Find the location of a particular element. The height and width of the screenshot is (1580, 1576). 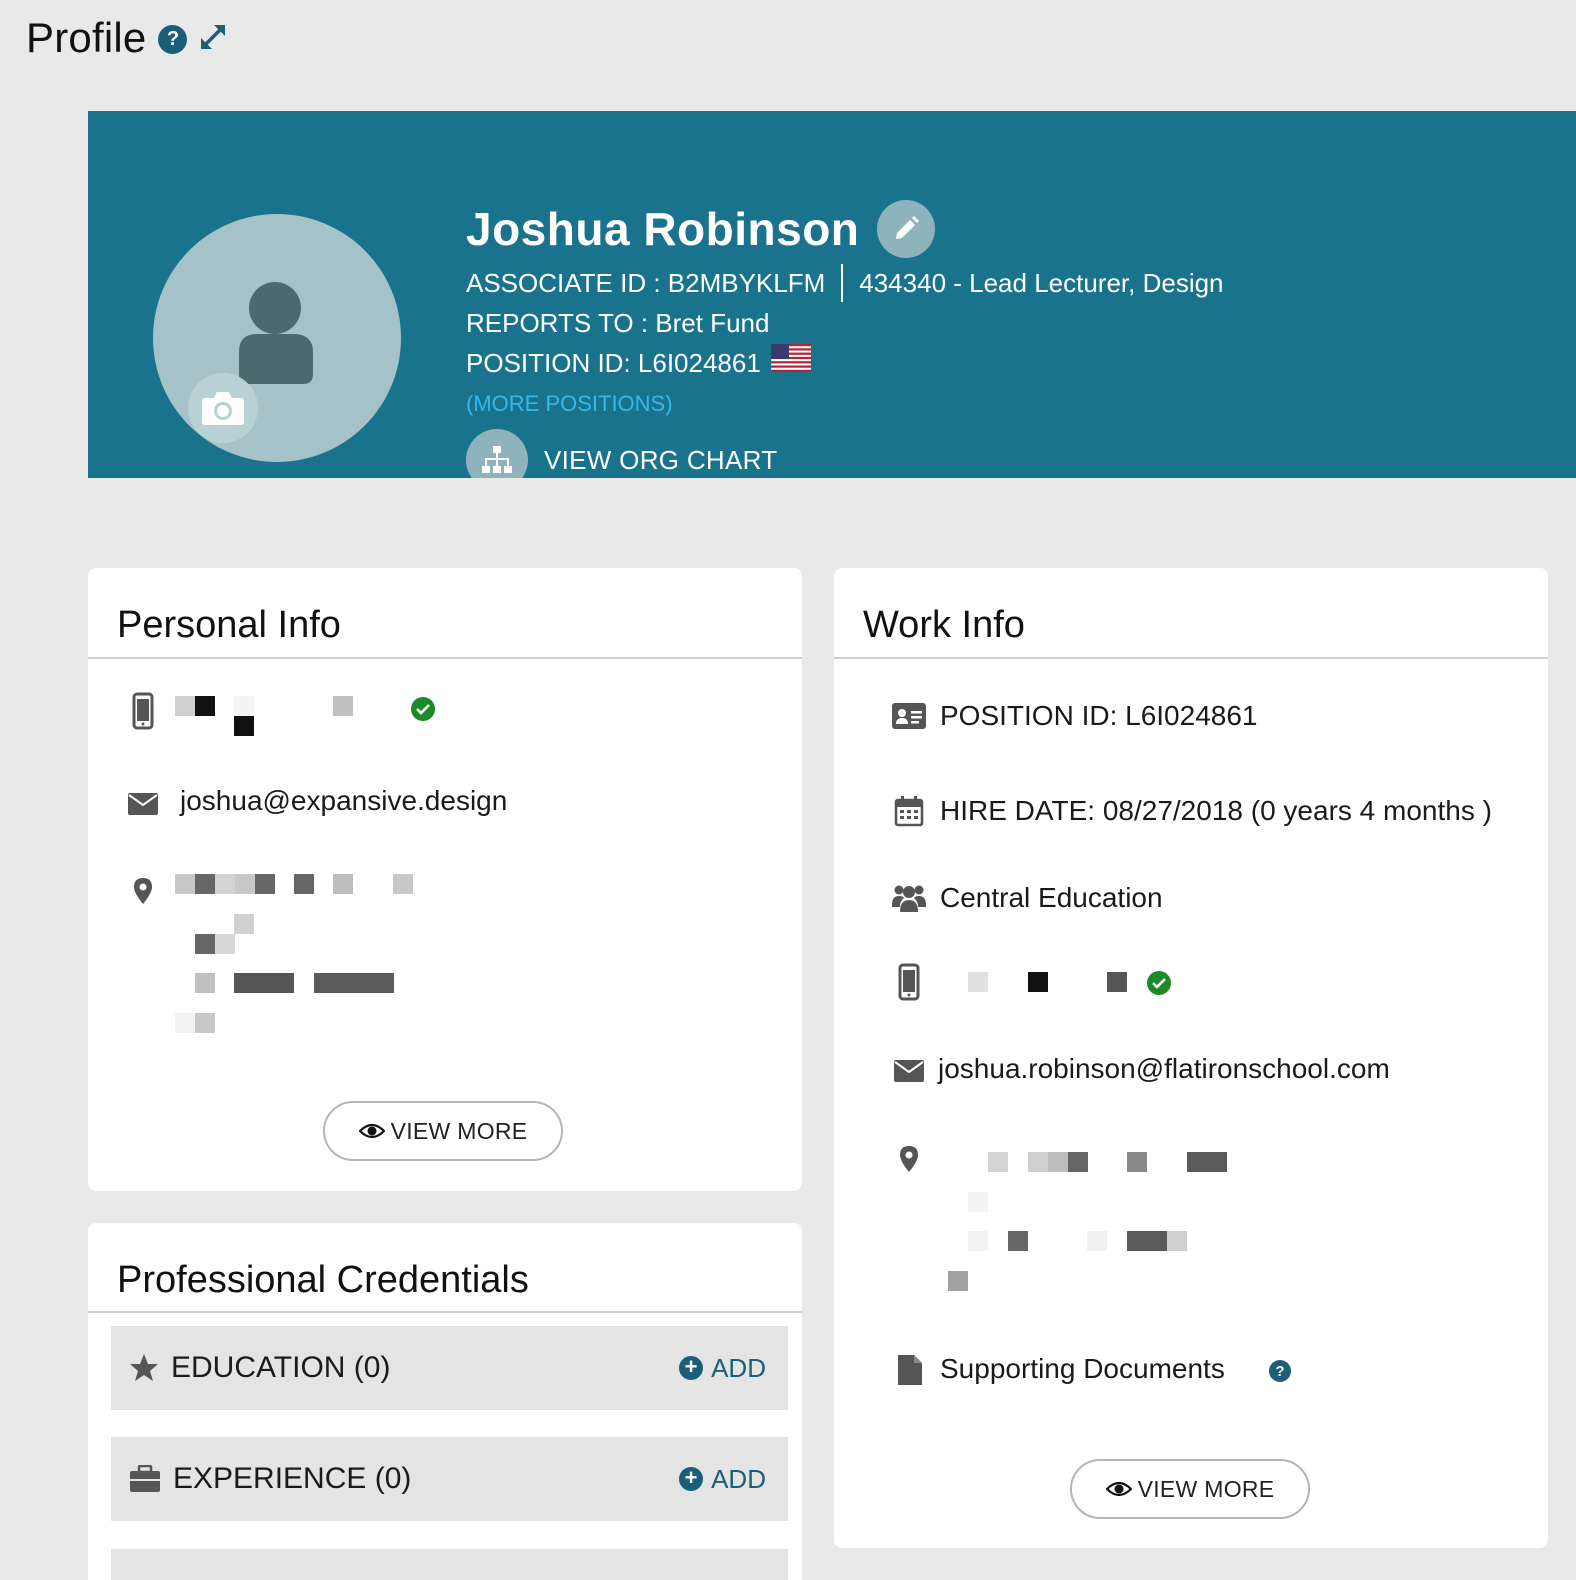

personal-view-more-button: VIEW MORE is located at coordinates (443, 1131).